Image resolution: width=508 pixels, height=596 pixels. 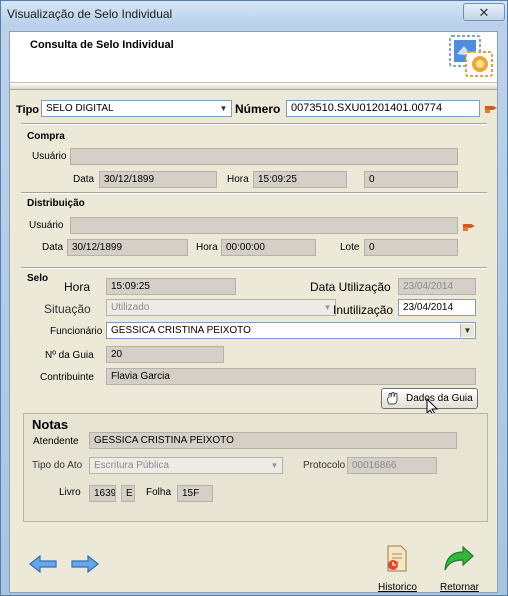 I want to click on distribuicao-hora-label: Hora, so click(x=207, y=247).